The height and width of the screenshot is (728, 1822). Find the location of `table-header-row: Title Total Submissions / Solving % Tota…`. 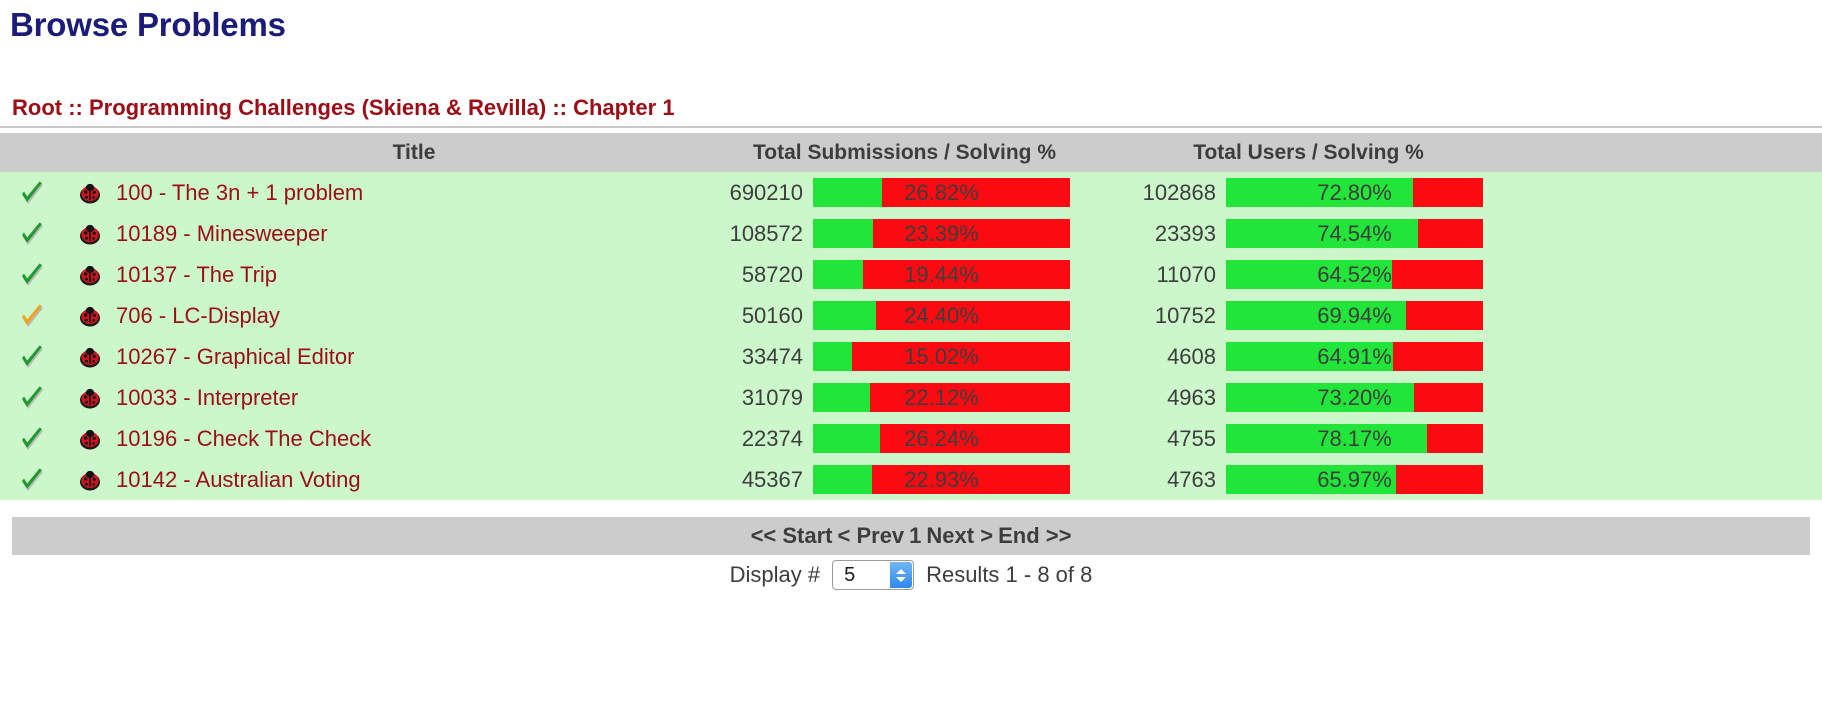

table-header-row: Title Total Submissions / Solving % Tota… is located at coordinates (911, 152).